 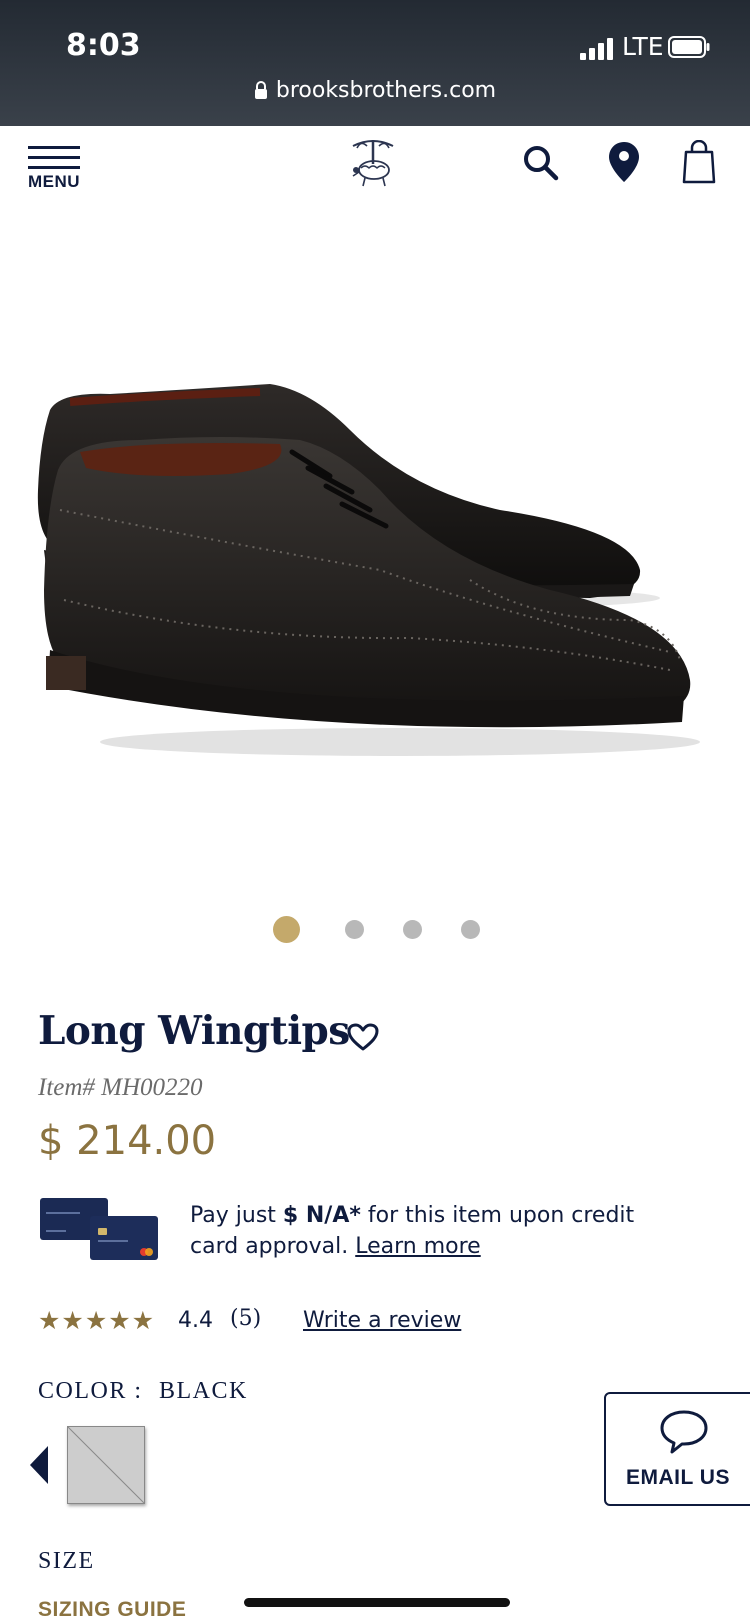 I want to click on credit-card-image, so click(x=99, y=1229).